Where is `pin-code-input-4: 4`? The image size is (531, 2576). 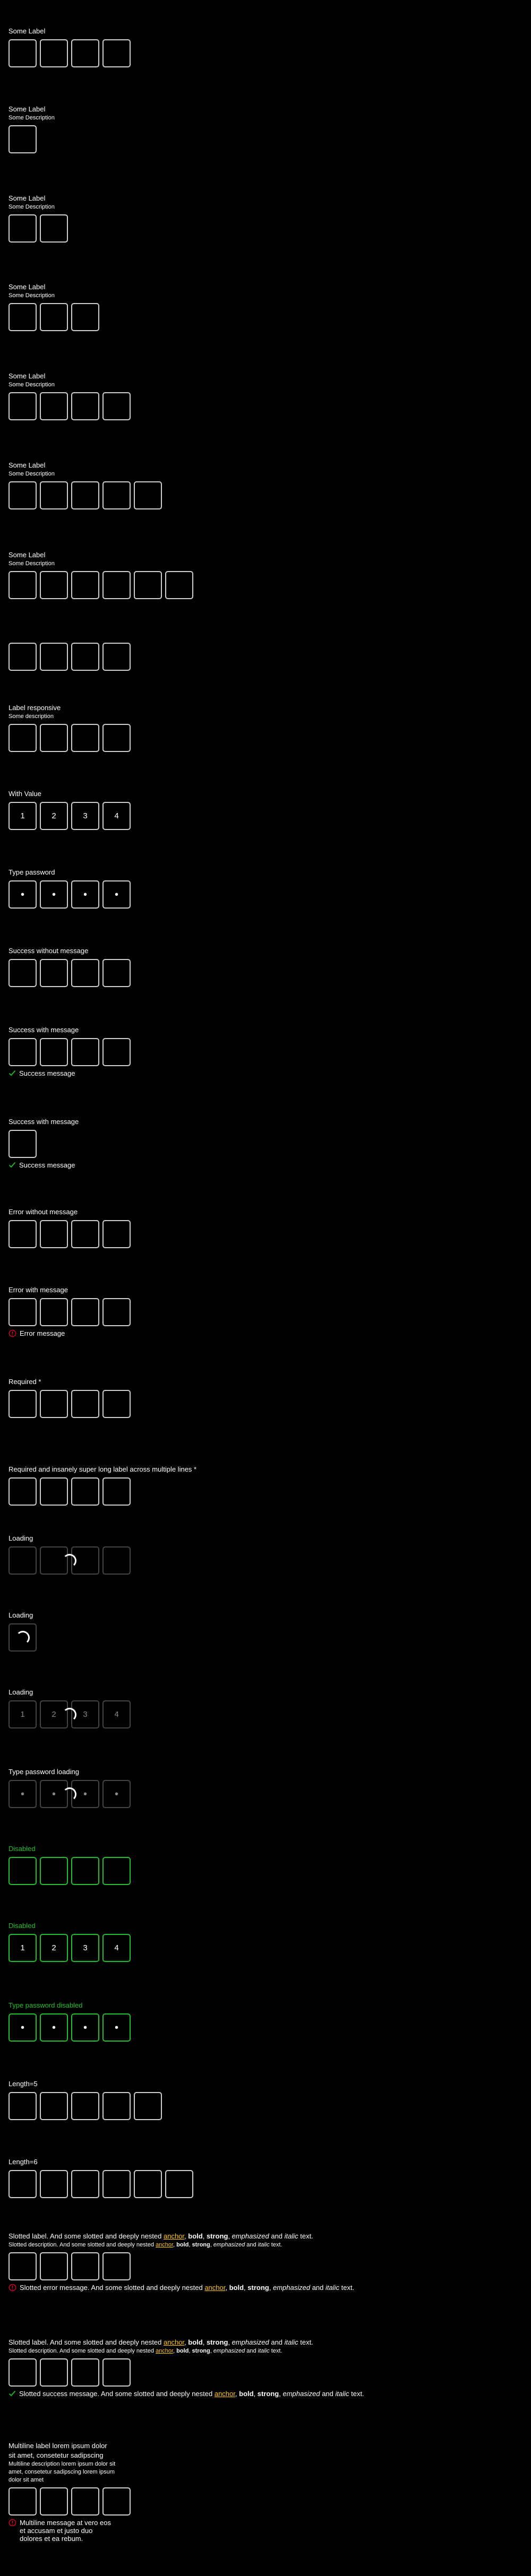
pin-code-input-4: 4 is located at coordinates (116, 816).